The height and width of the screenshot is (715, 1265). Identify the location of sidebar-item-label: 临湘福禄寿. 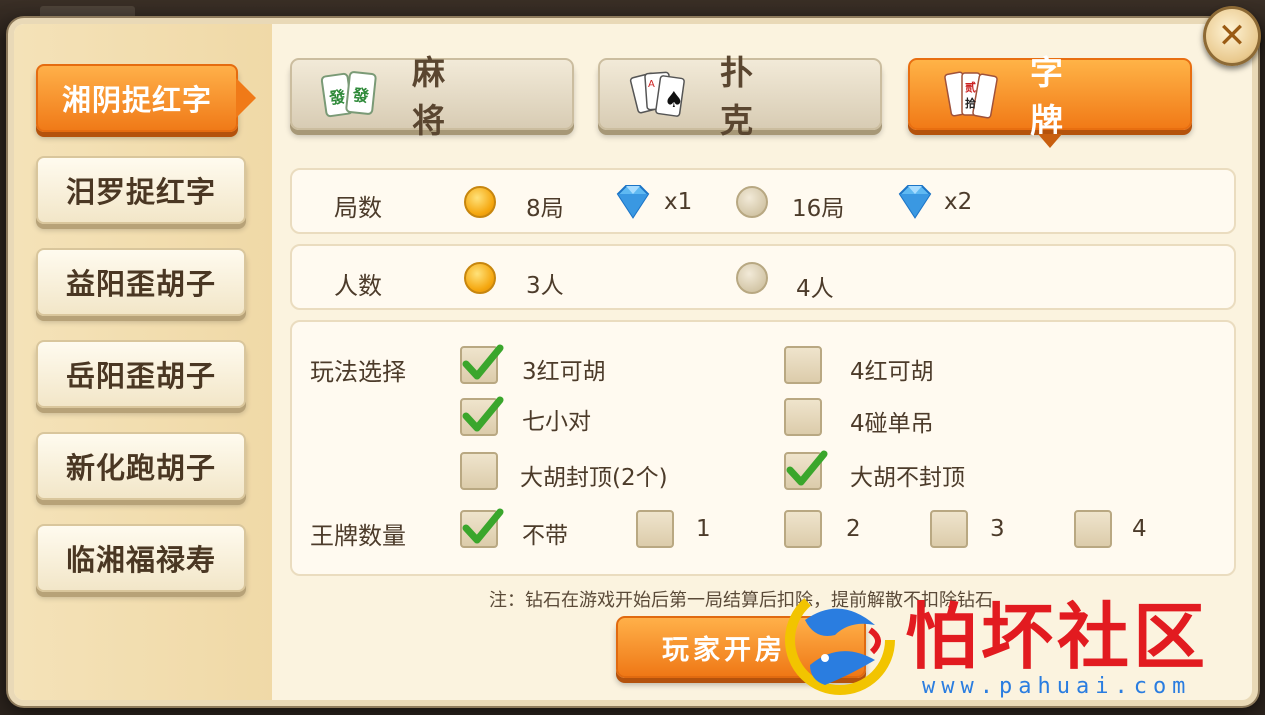
(140, 560).